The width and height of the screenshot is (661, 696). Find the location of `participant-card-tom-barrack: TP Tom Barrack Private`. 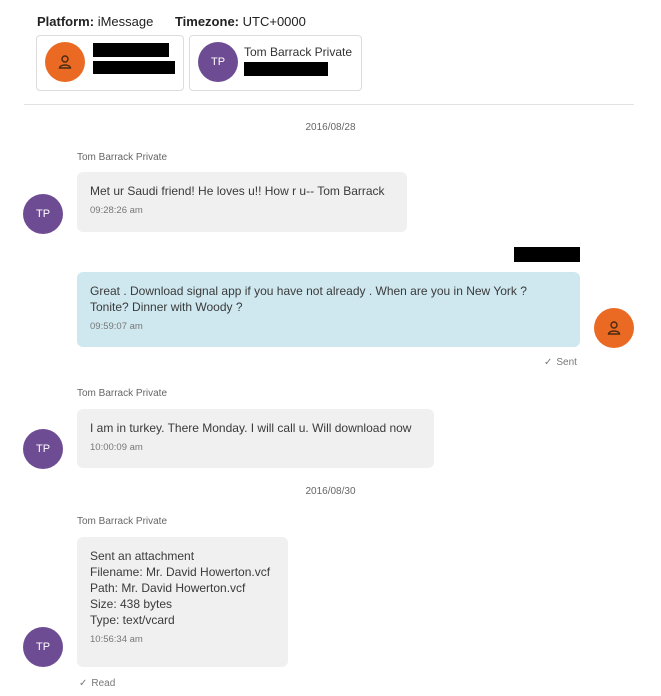

participant-card-tom-barrack: TP Tom Barrack Private is located at coordinates (275, 63).